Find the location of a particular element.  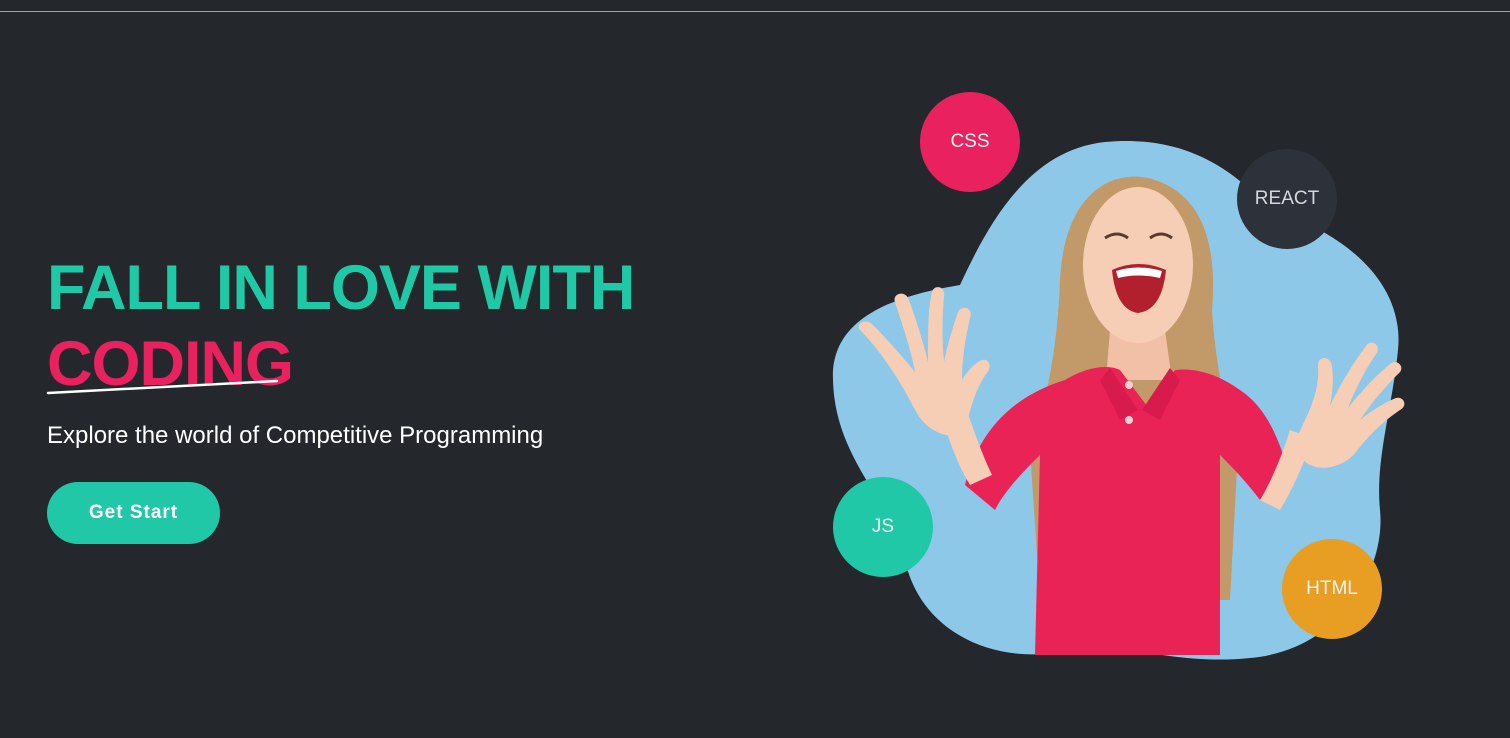

headline-highlight-word: CODING is located at coordinates (170, 364).